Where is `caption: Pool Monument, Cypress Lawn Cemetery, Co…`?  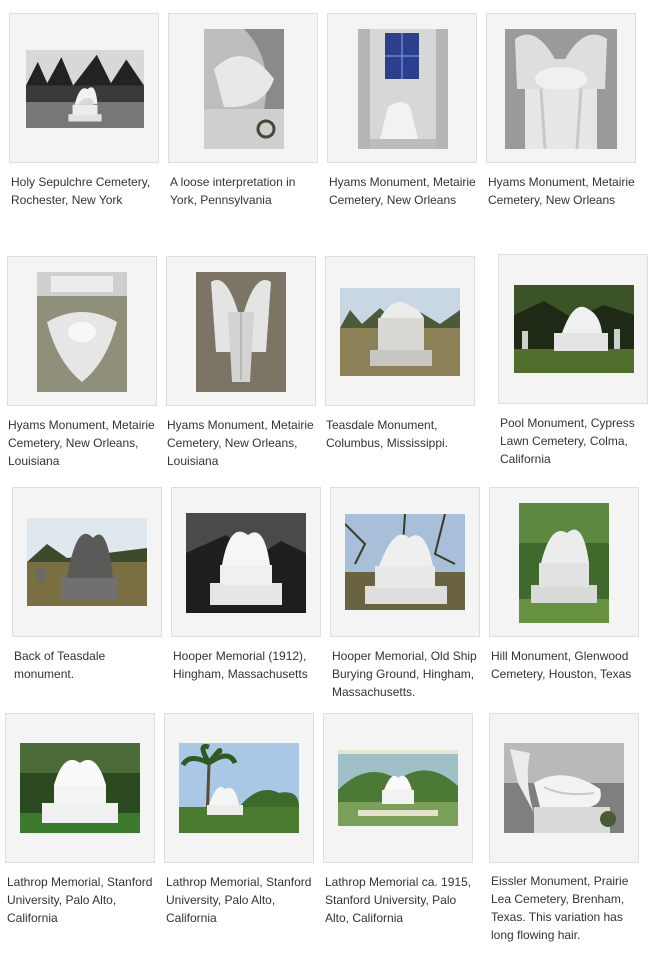
caption: Pool Monument, Cypress Lawn Cemetery, Co… is located at coordinates (567, 441).